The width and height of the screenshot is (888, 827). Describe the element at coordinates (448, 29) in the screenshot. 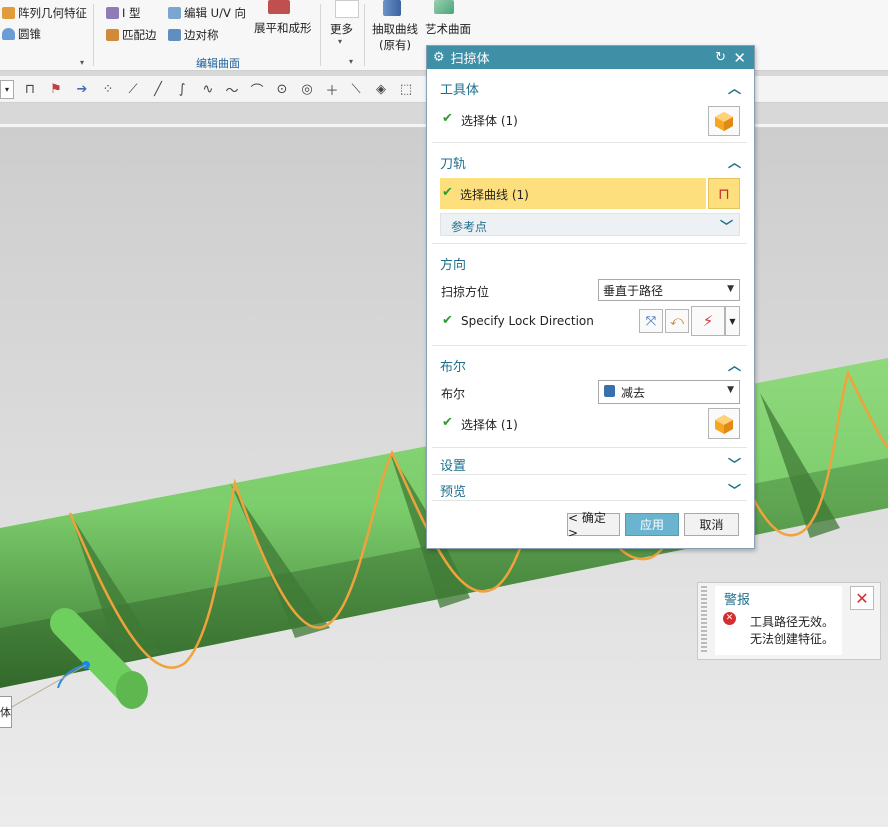

I see `studio-surface-button: 艺术曲面` at that location.